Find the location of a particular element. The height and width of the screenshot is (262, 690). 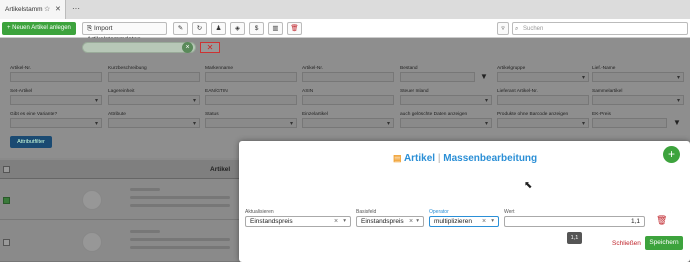

operator-value: multiplizieren is located at coordinates (453, 221).